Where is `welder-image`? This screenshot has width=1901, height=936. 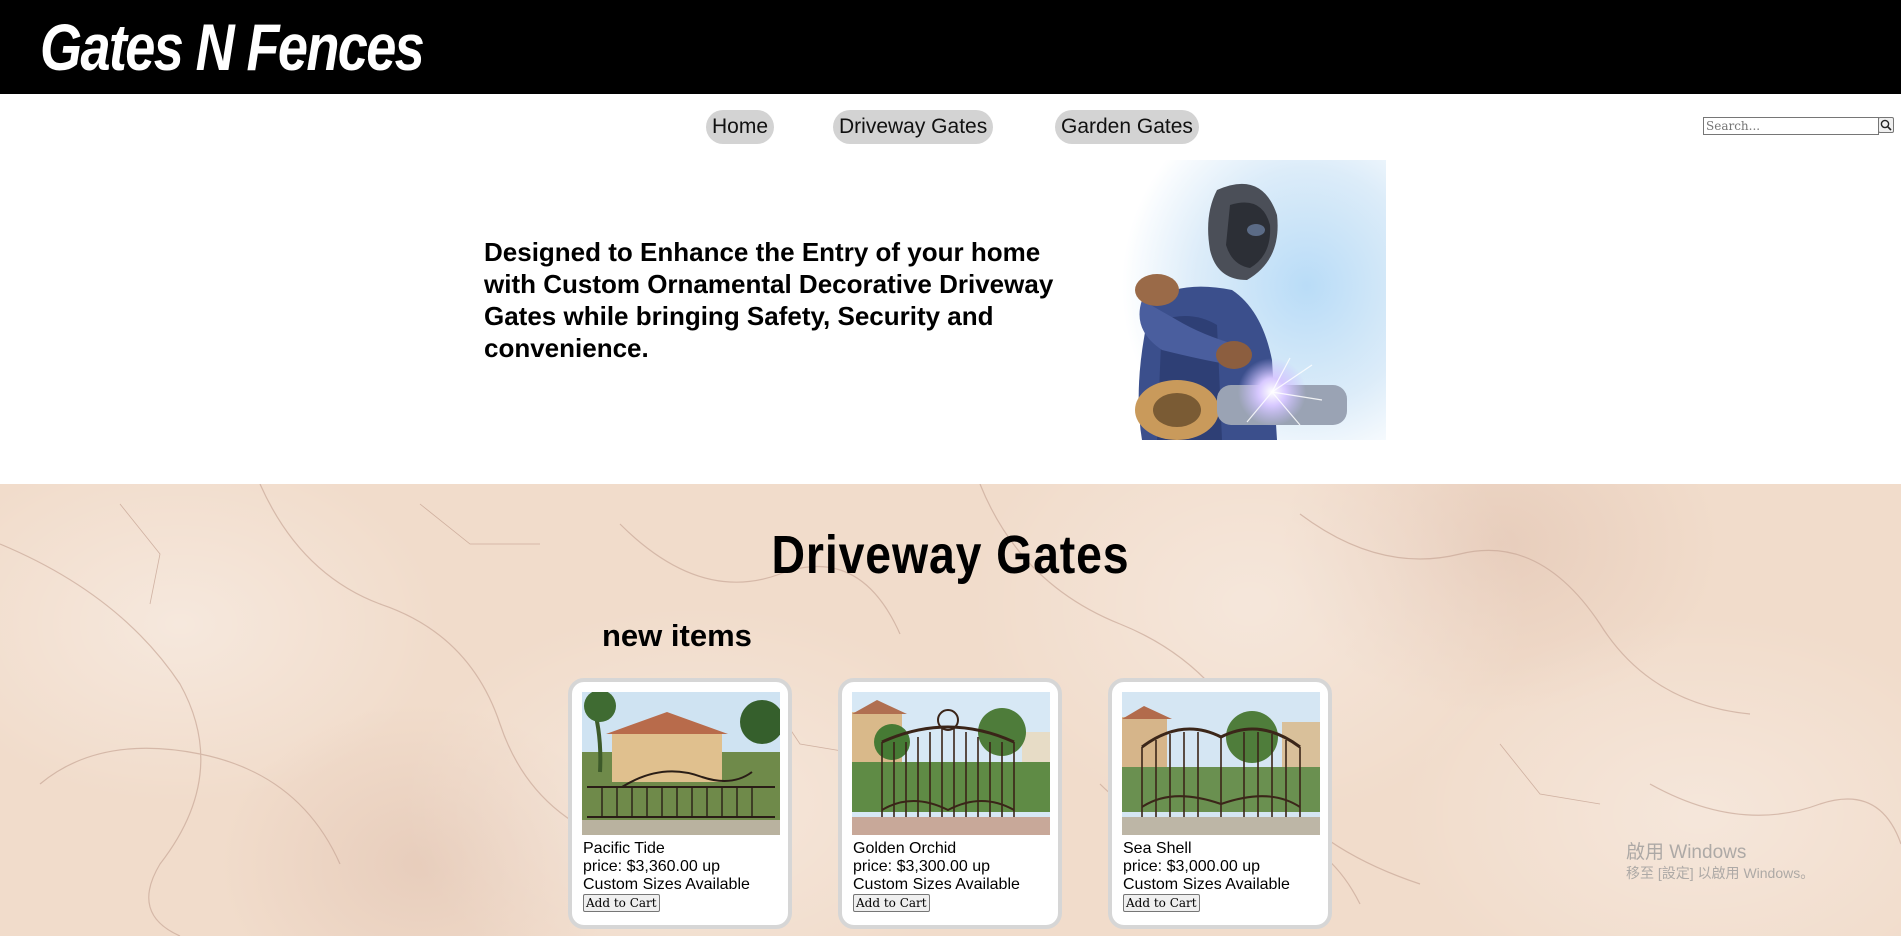
welder-image is located at coordinates (1254, 300).